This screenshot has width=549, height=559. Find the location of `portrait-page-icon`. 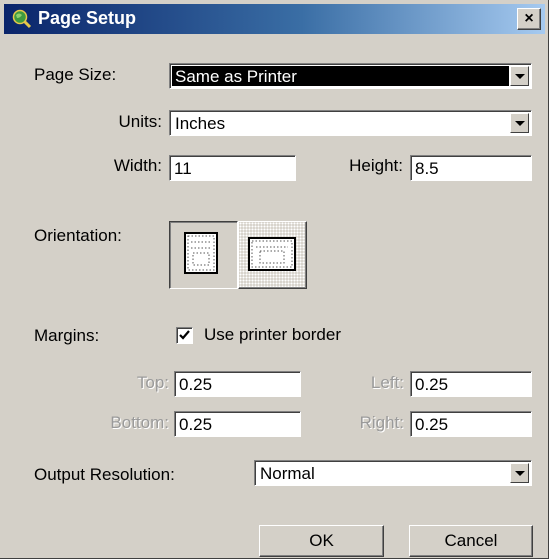

portrait-page-icon is located at coordinates (201, 253).